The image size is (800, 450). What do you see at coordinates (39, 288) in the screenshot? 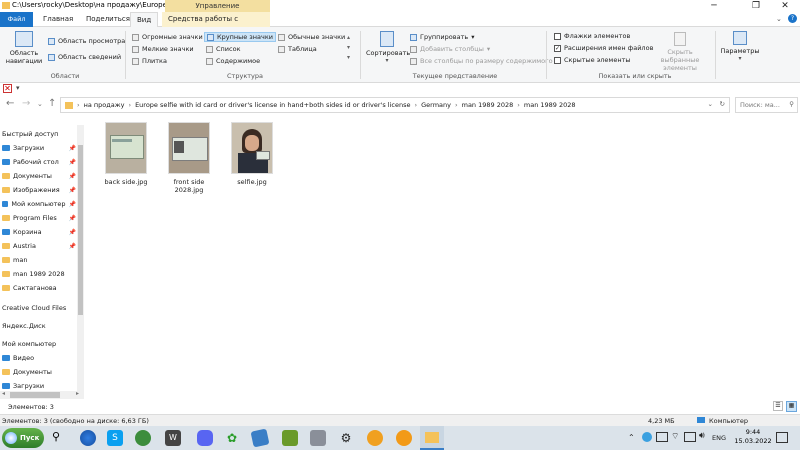
I see `sidebar-item-saktaganova: Сактаганова` at bounding box center [39, 288].